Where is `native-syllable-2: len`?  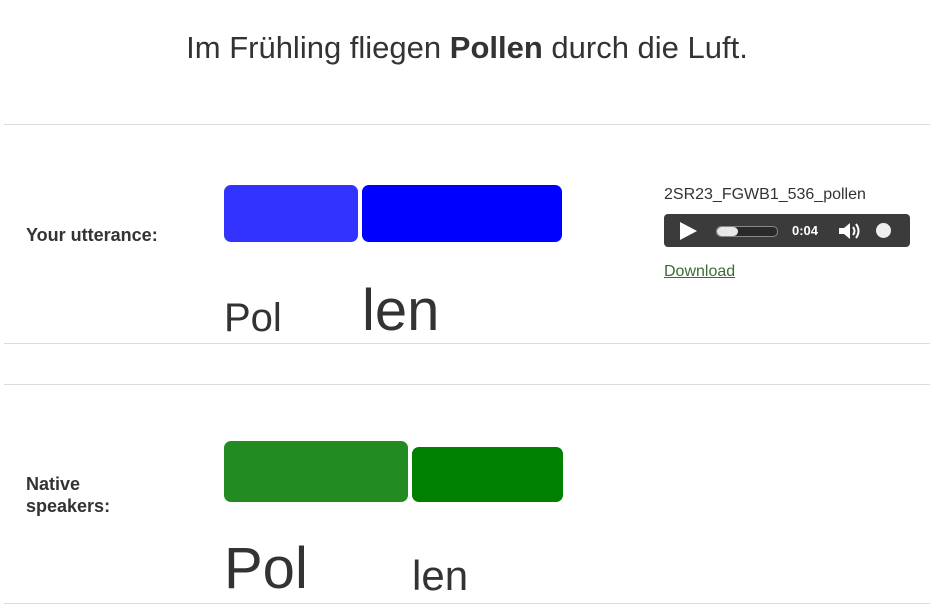 native-syllable-2: len is located at coordinates (440, 575).